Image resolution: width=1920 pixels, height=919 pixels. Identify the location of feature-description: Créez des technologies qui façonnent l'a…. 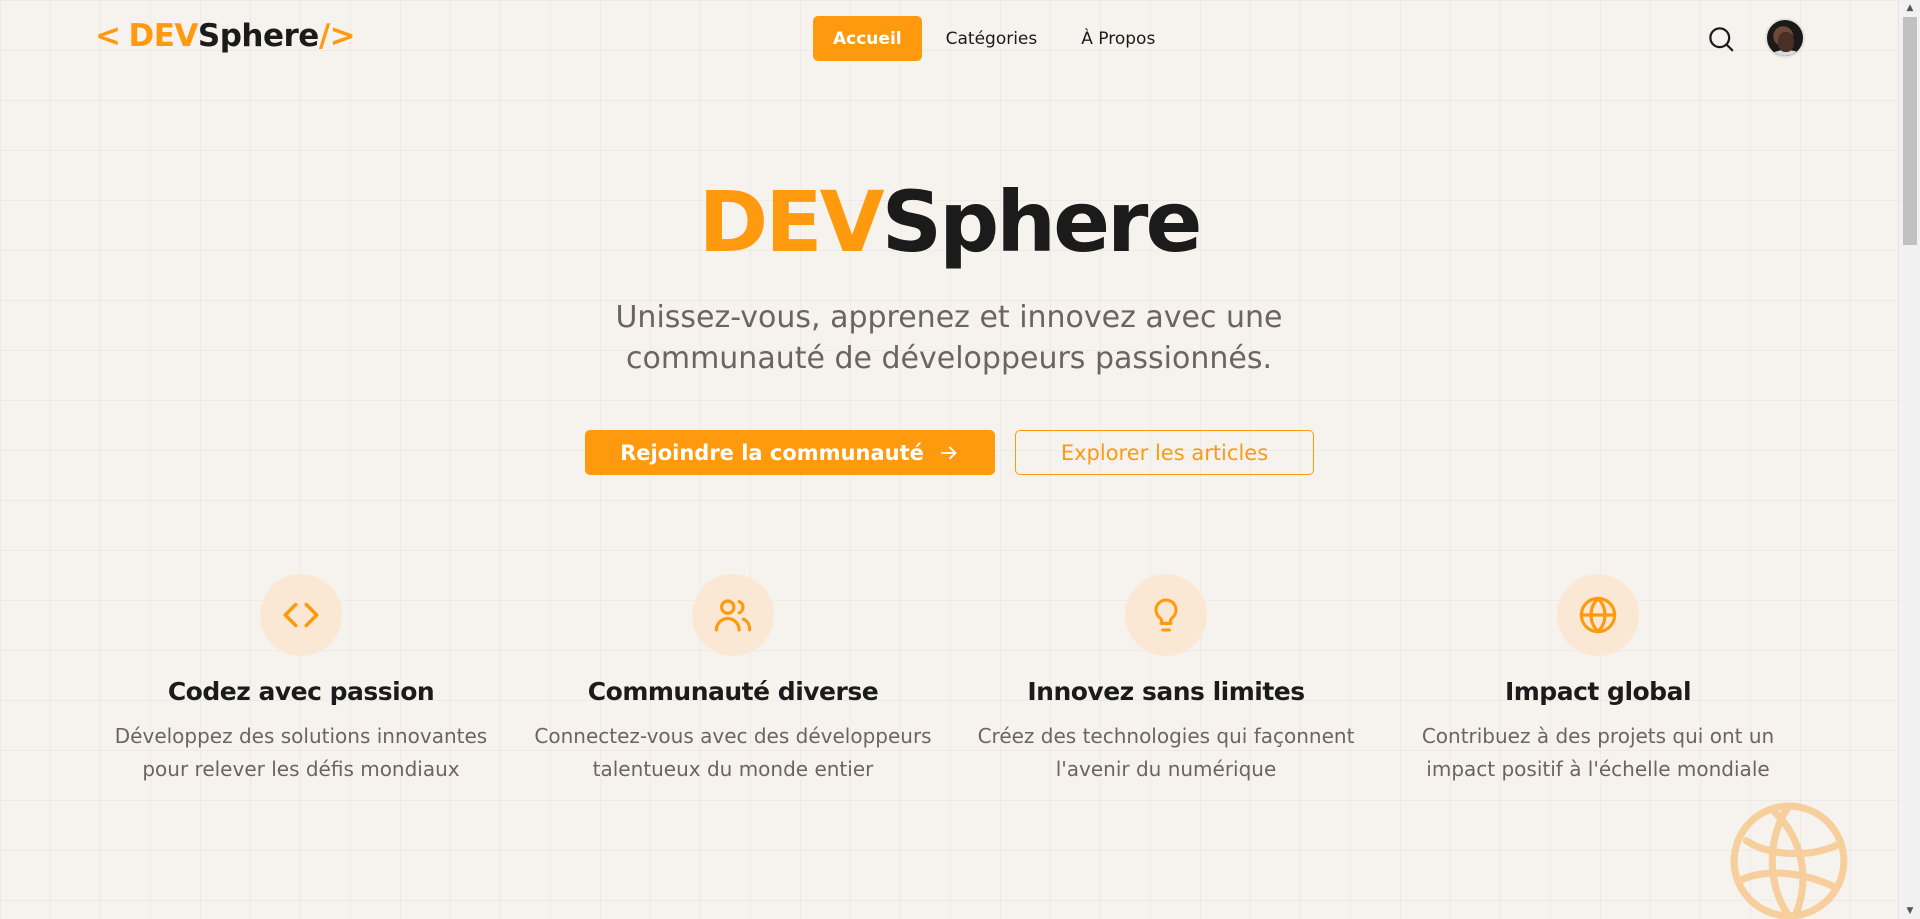
(1166, 752).